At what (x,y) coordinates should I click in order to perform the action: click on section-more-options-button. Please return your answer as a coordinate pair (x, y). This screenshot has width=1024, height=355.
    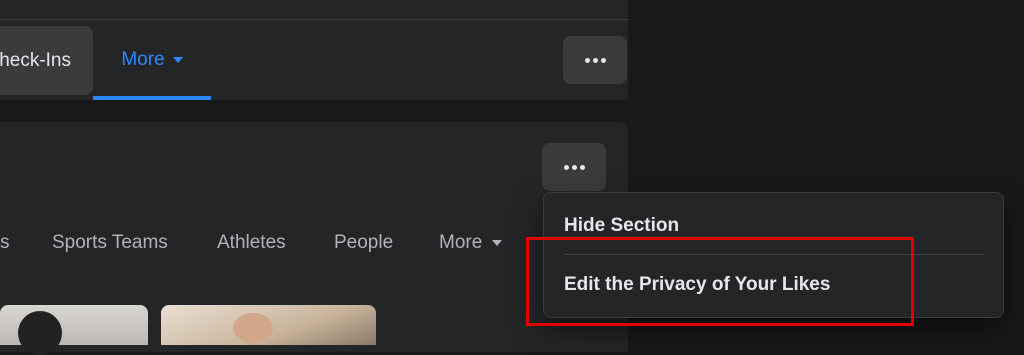
    Looking at the image, I should click on (574, 167).